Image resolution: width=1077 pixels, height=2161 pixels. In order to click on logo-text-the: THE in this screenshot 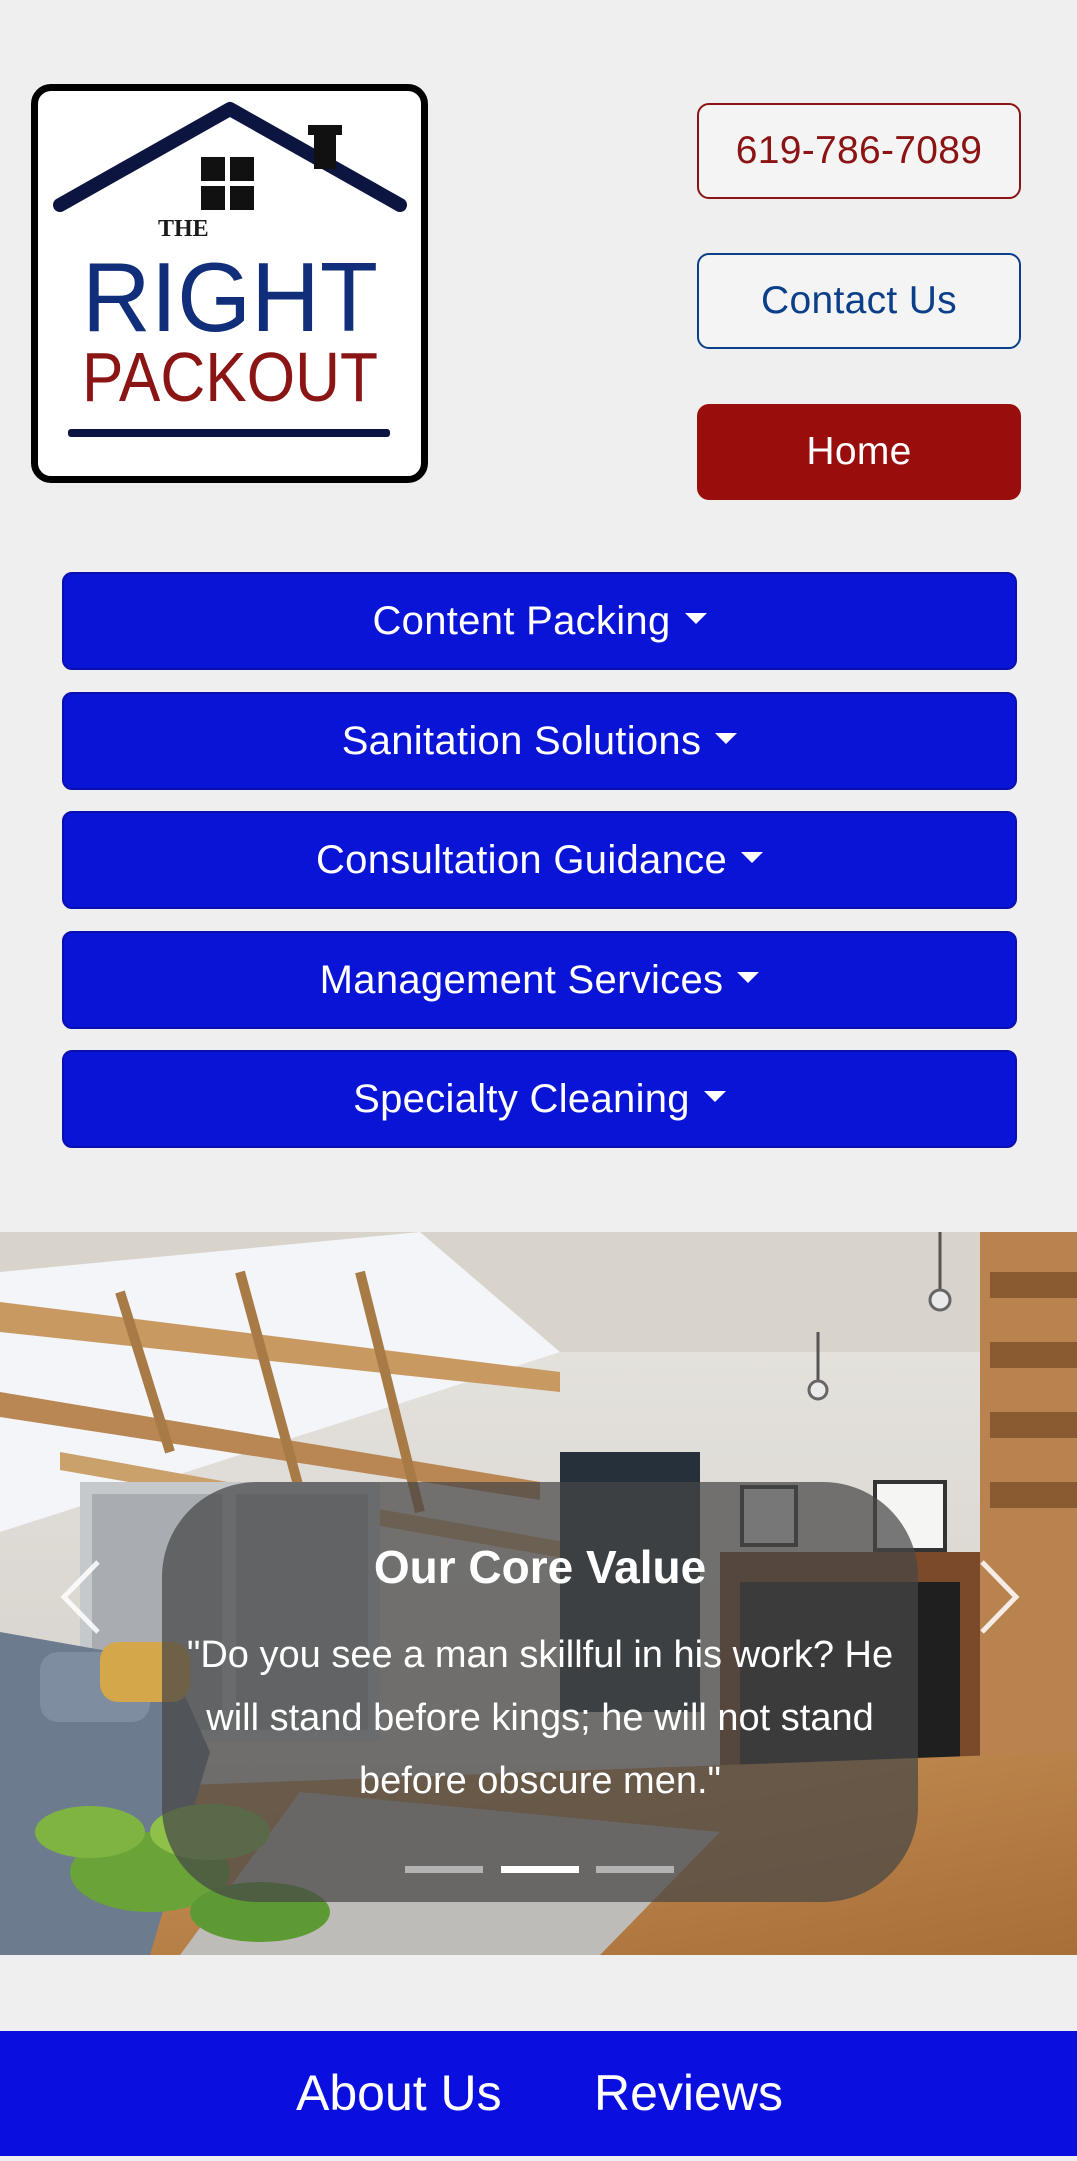, I will do `click(183, 229)`.